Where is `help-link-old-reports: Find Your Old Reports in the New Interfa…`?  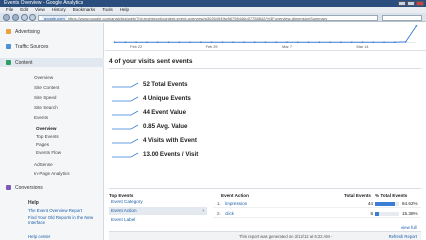
help-link-old-reports: Find Your Old Reports in the New Interfa… is located at coordinates (65, 220).